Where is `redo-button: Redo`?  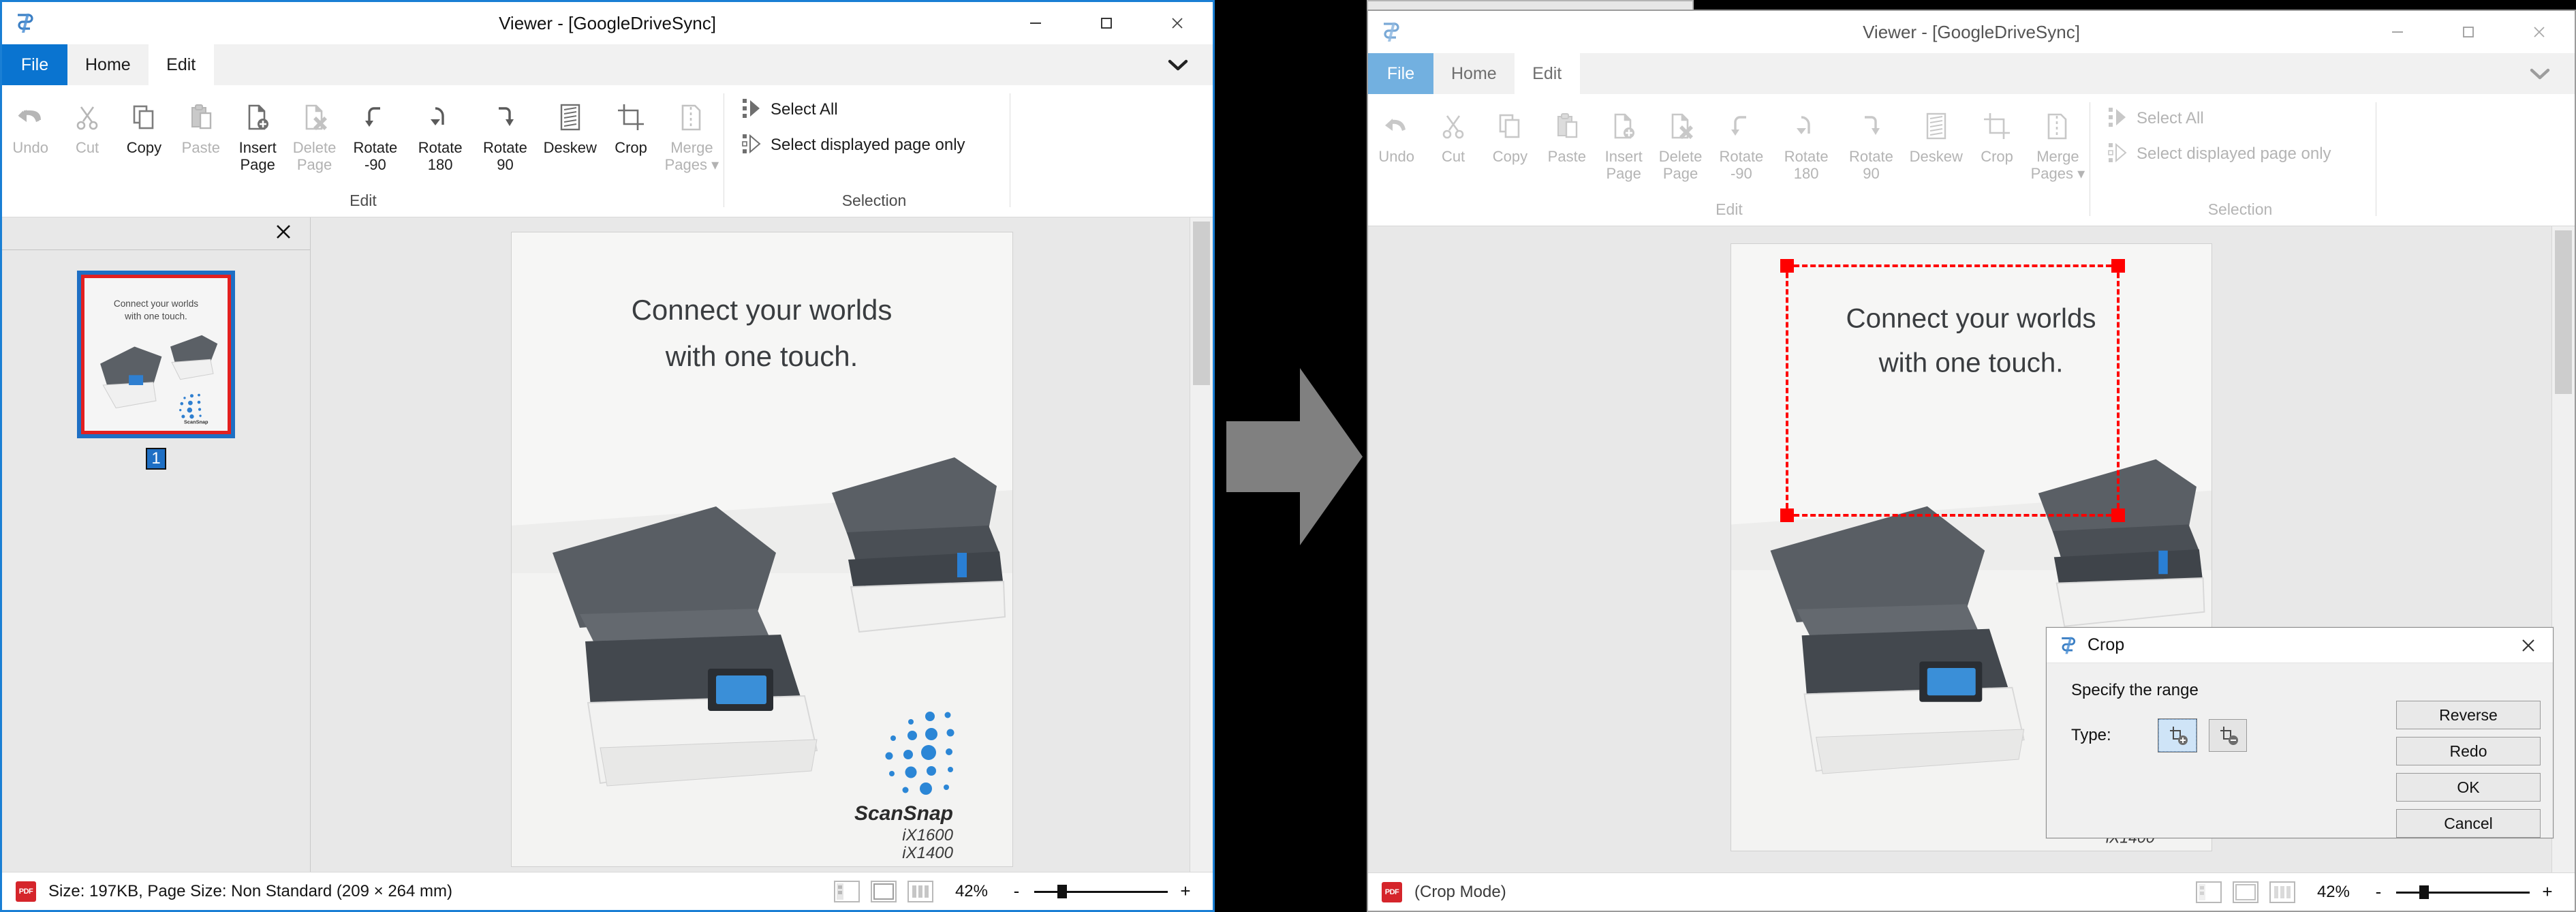
redo-button: Redo is located at coordinates (2468, 751).